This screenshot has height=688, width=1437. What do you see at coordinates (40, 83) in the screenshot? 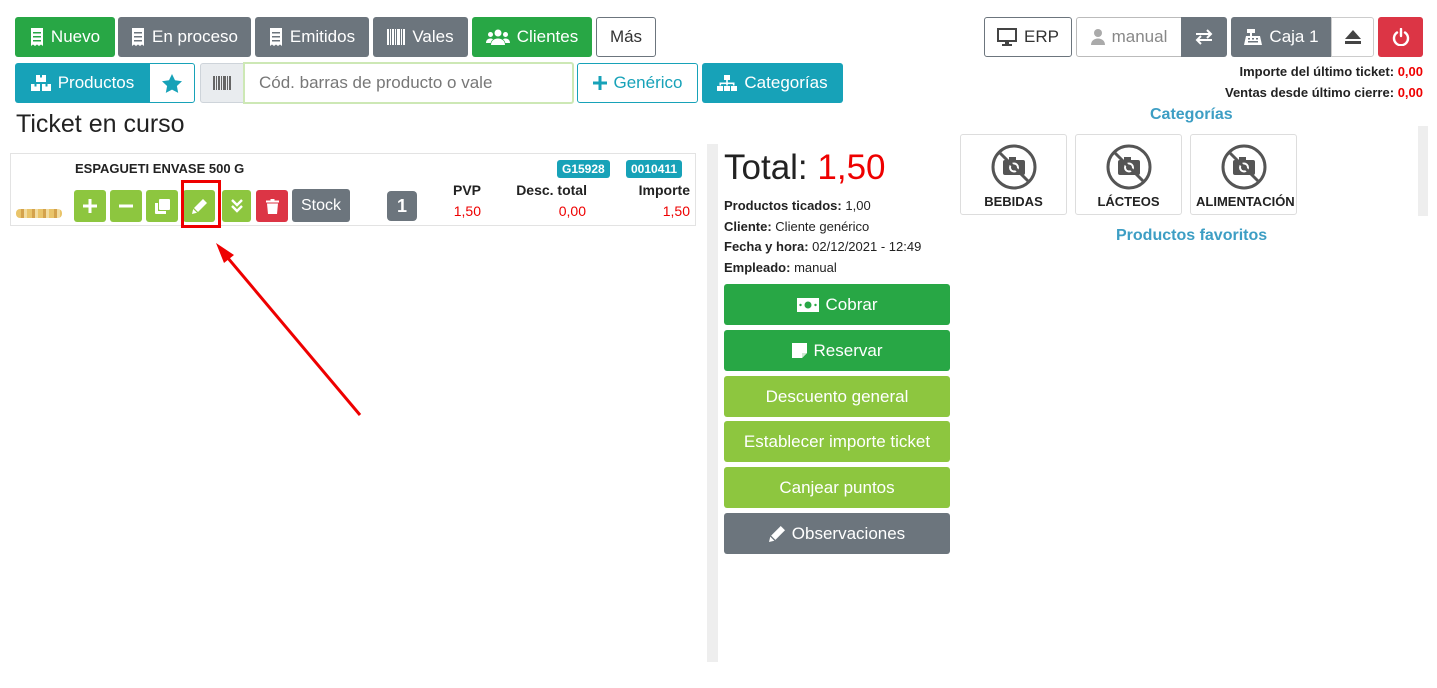
I see `boxes-icon` at bounding box center [40, 83].